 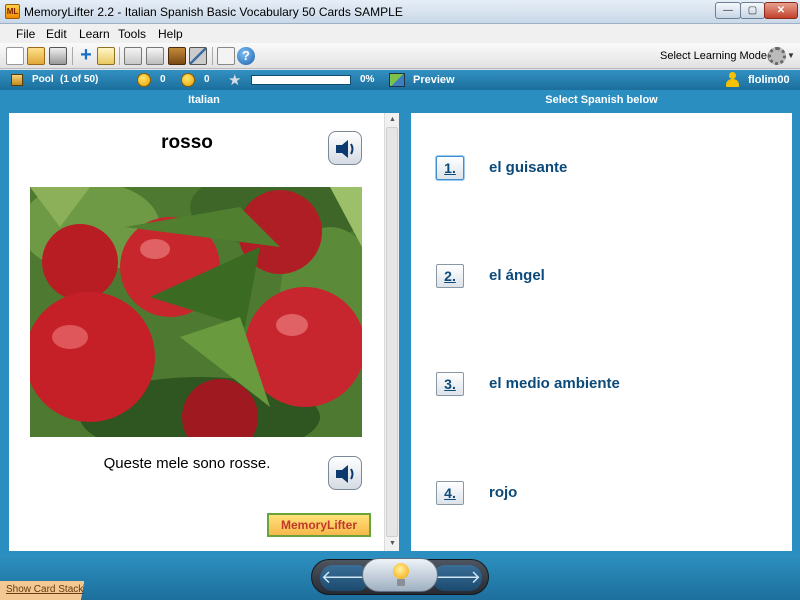 What do you see at coordinates (170, 34) in the screenshot?
I see `menu-help: Help` at bounding box center [170, 34].